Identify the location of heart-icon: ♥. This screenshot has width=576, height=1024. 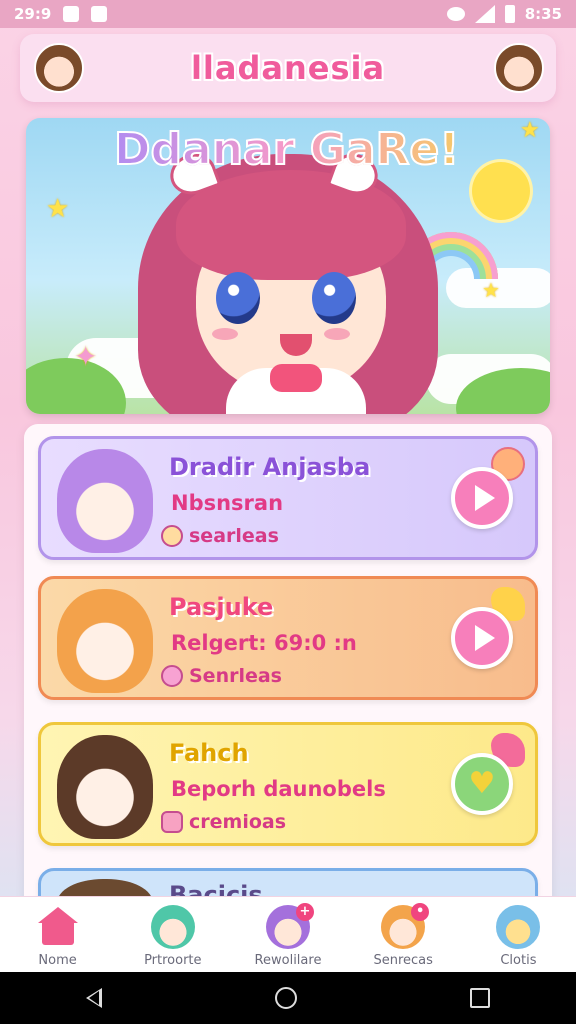
(482, 783).